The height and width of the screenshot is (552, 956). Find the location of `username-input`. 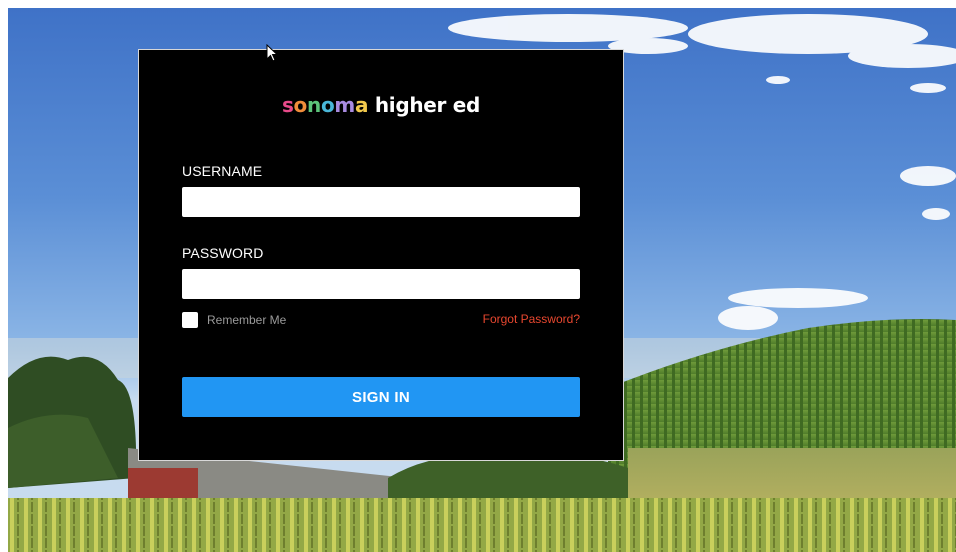

username-input is located at coordinates (381, 202).